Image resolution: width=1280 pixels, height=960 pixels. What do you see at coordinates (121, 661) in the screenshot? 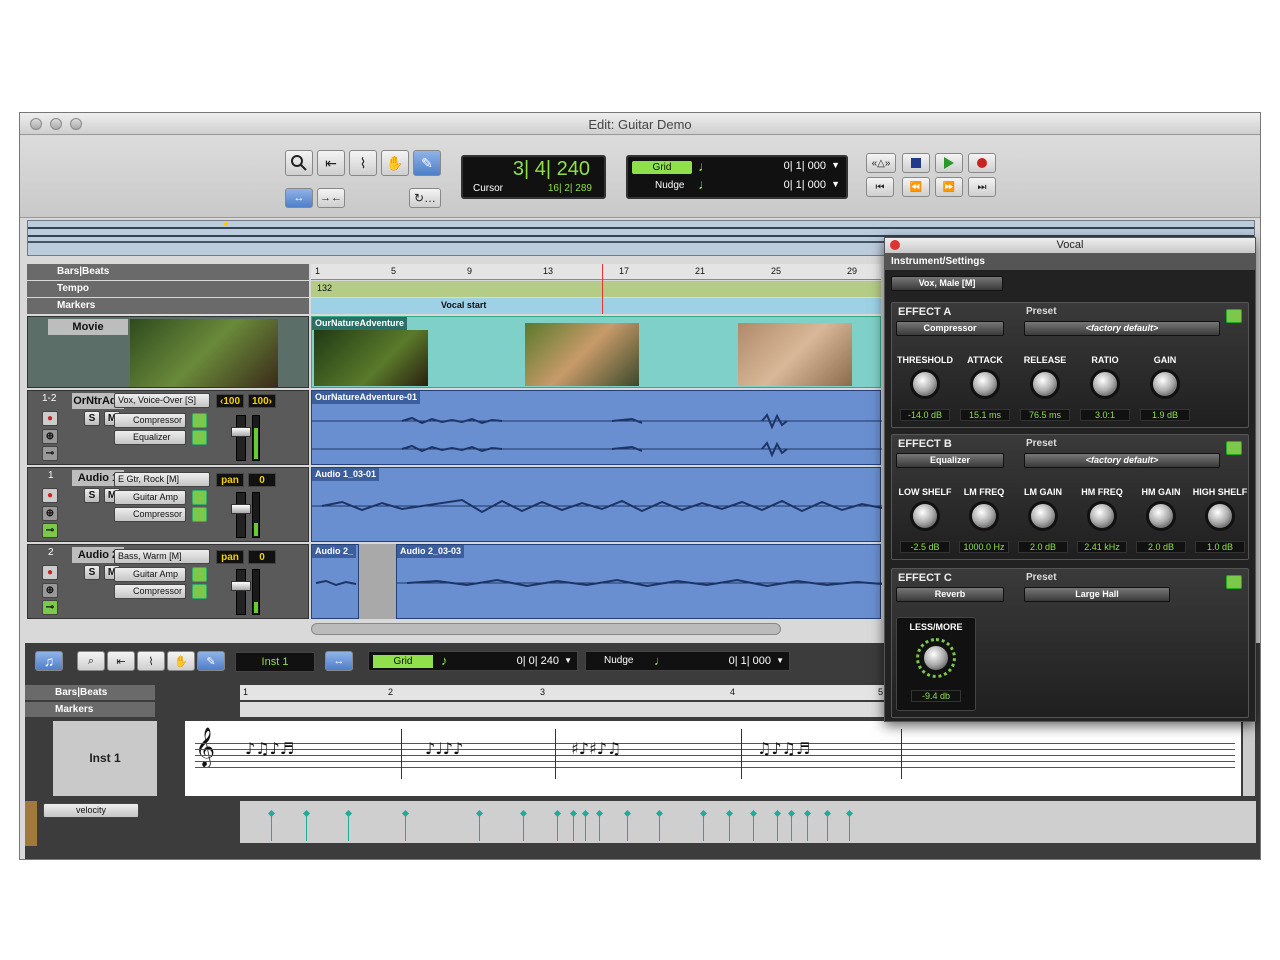
I see `midi-trim-tool: ⇤` at bounding box center [121, 661].